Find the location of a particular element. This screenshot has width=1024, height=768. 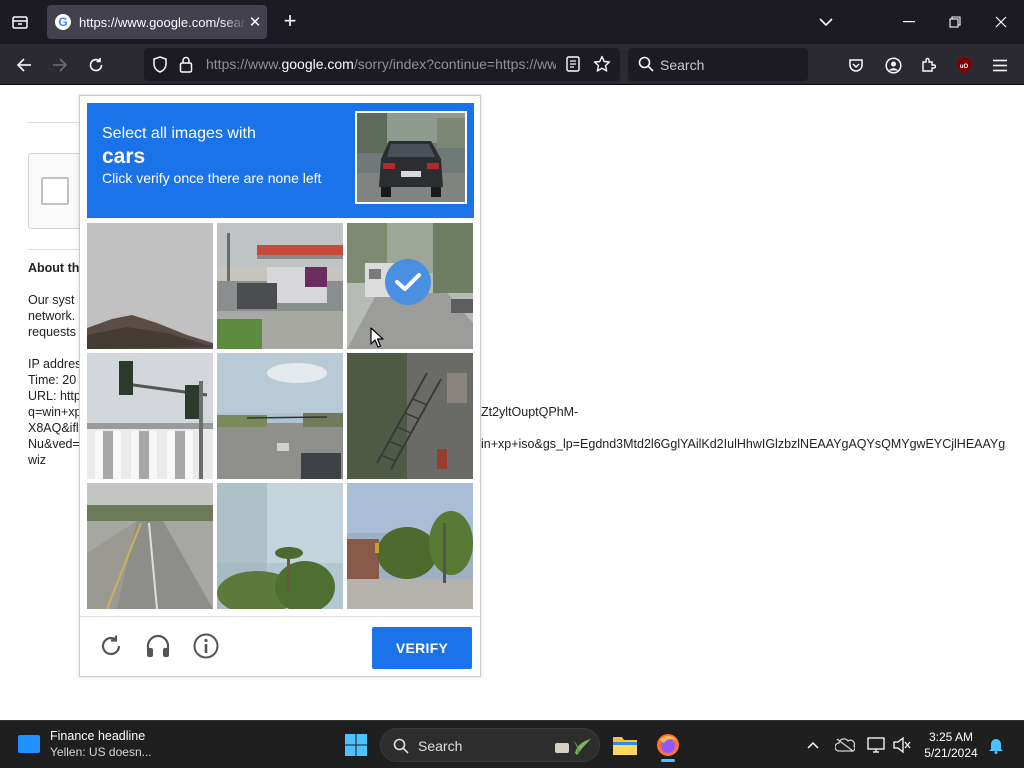

url-line-nu: Nu&ved= is located at coordinates (54, 444).